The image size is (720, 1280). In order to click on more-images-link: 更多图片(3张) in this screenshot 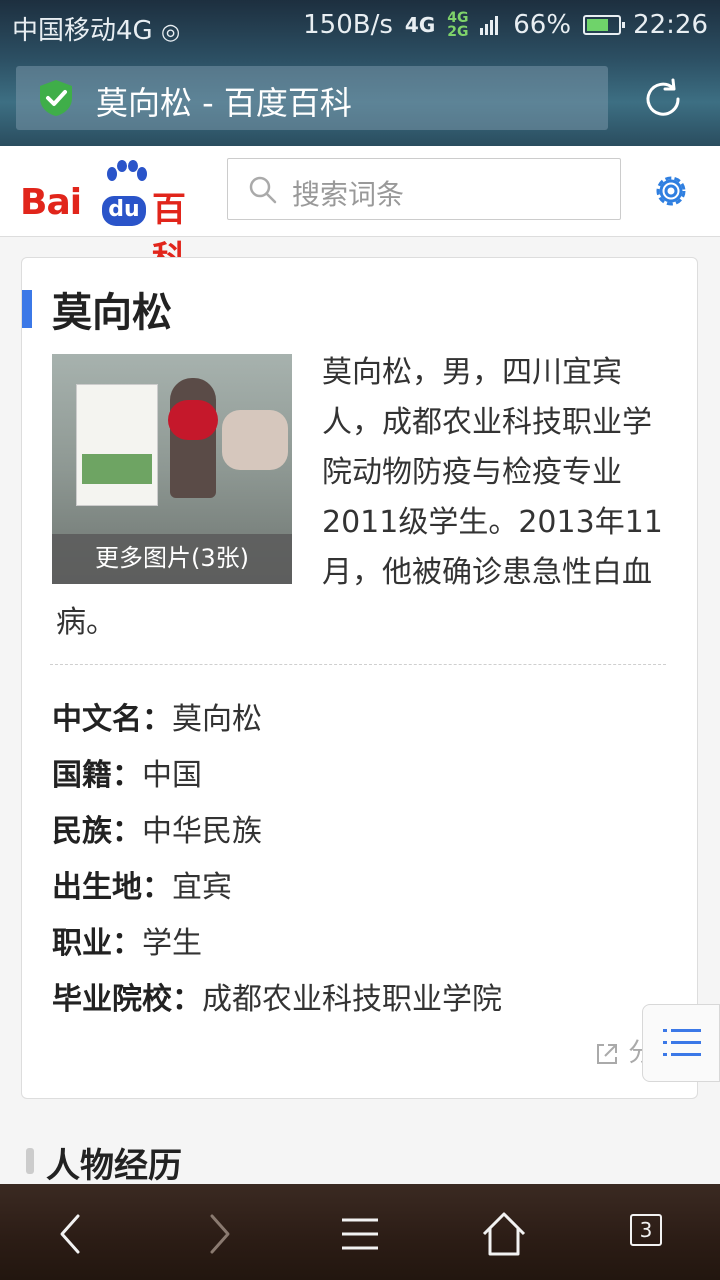, I will do `click(172, 559)`.